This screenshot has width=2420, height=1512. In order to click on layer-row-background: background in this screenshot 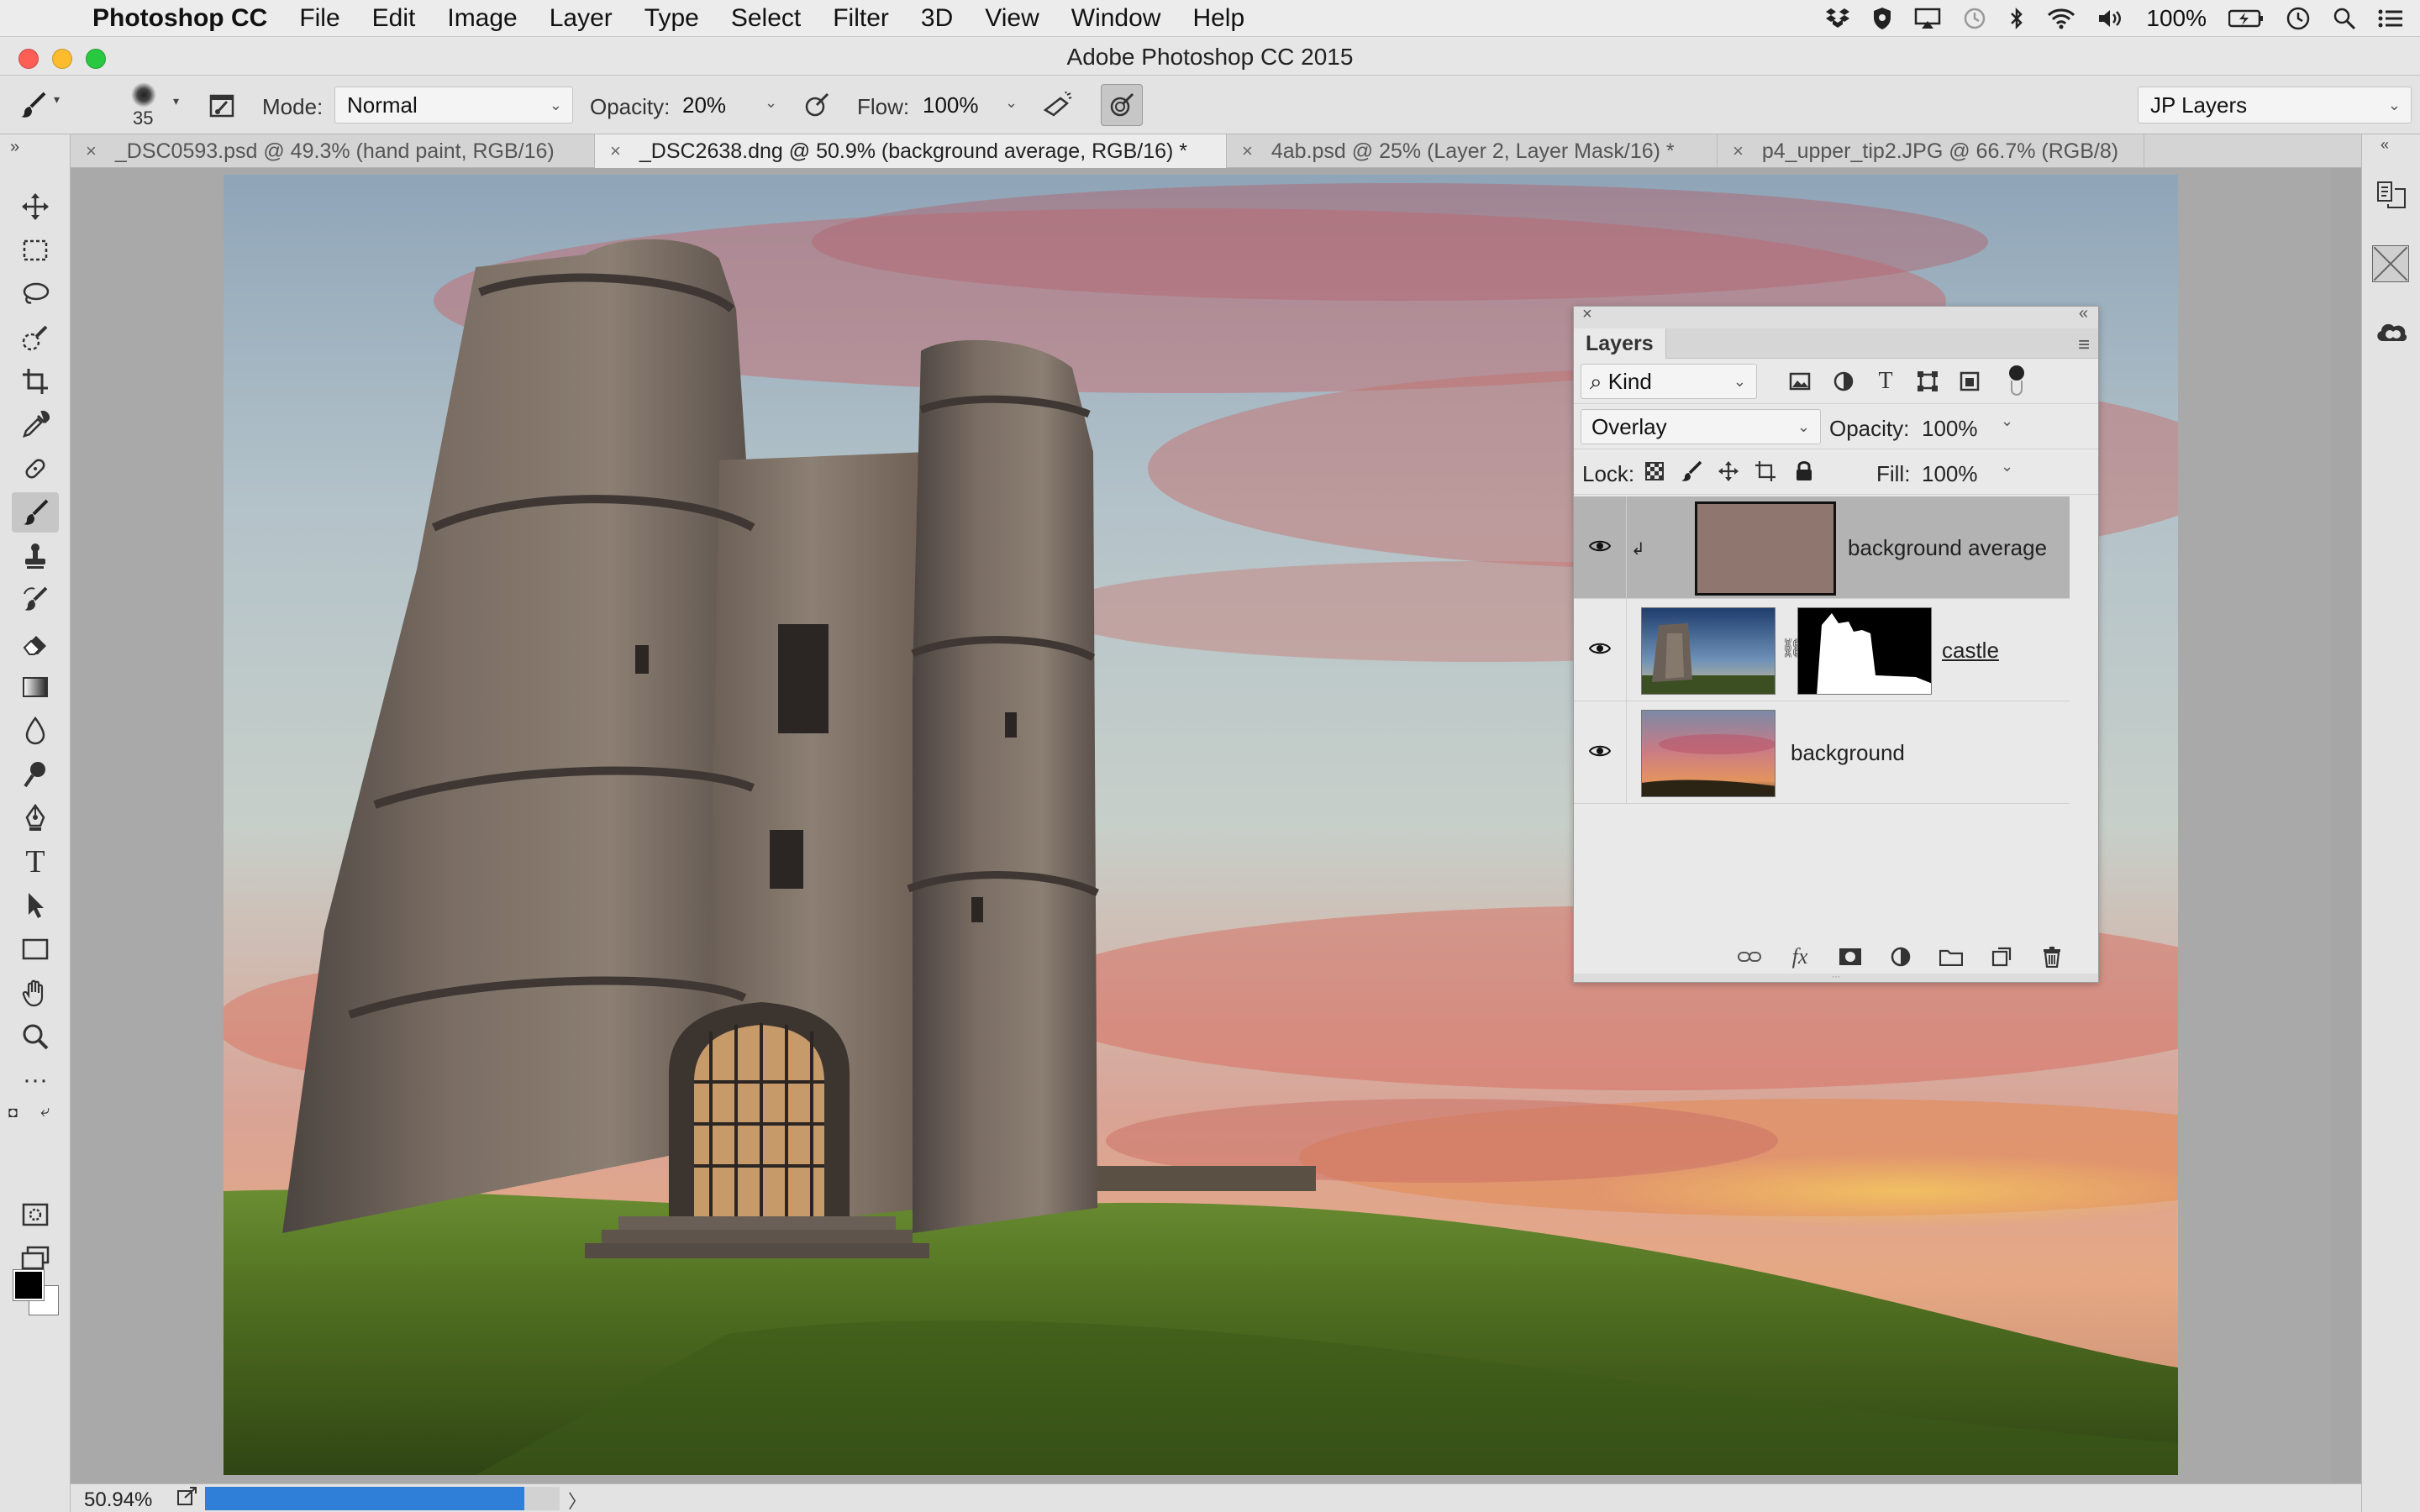, I will do `click(1822, 752)`.